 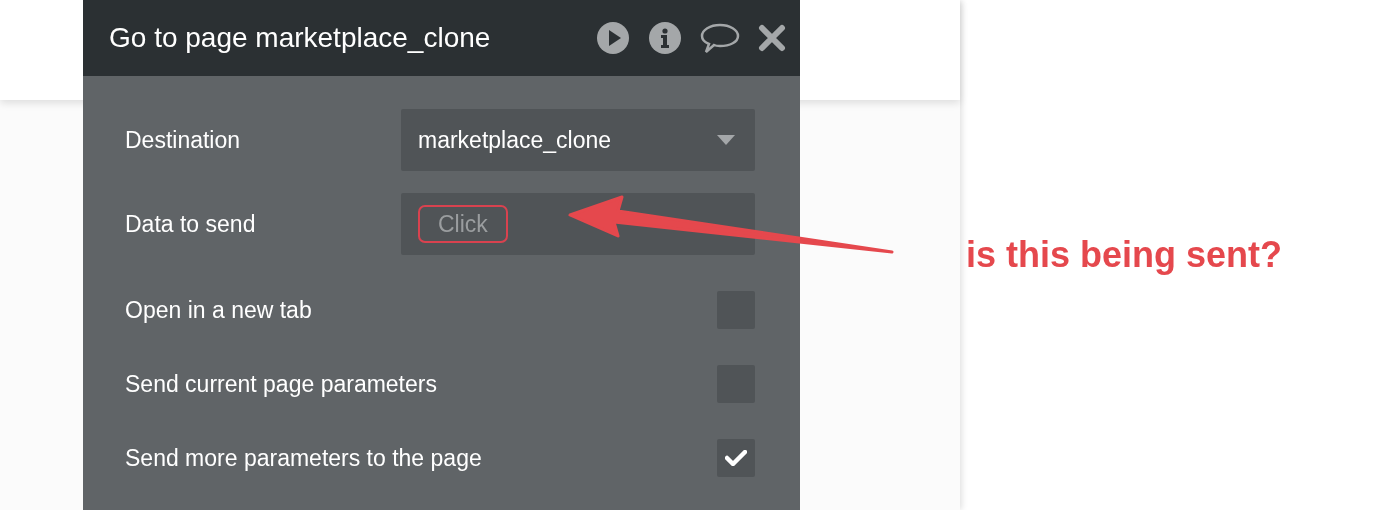 I want to click on click-placeholder: Click, so click(x=463, y=224).